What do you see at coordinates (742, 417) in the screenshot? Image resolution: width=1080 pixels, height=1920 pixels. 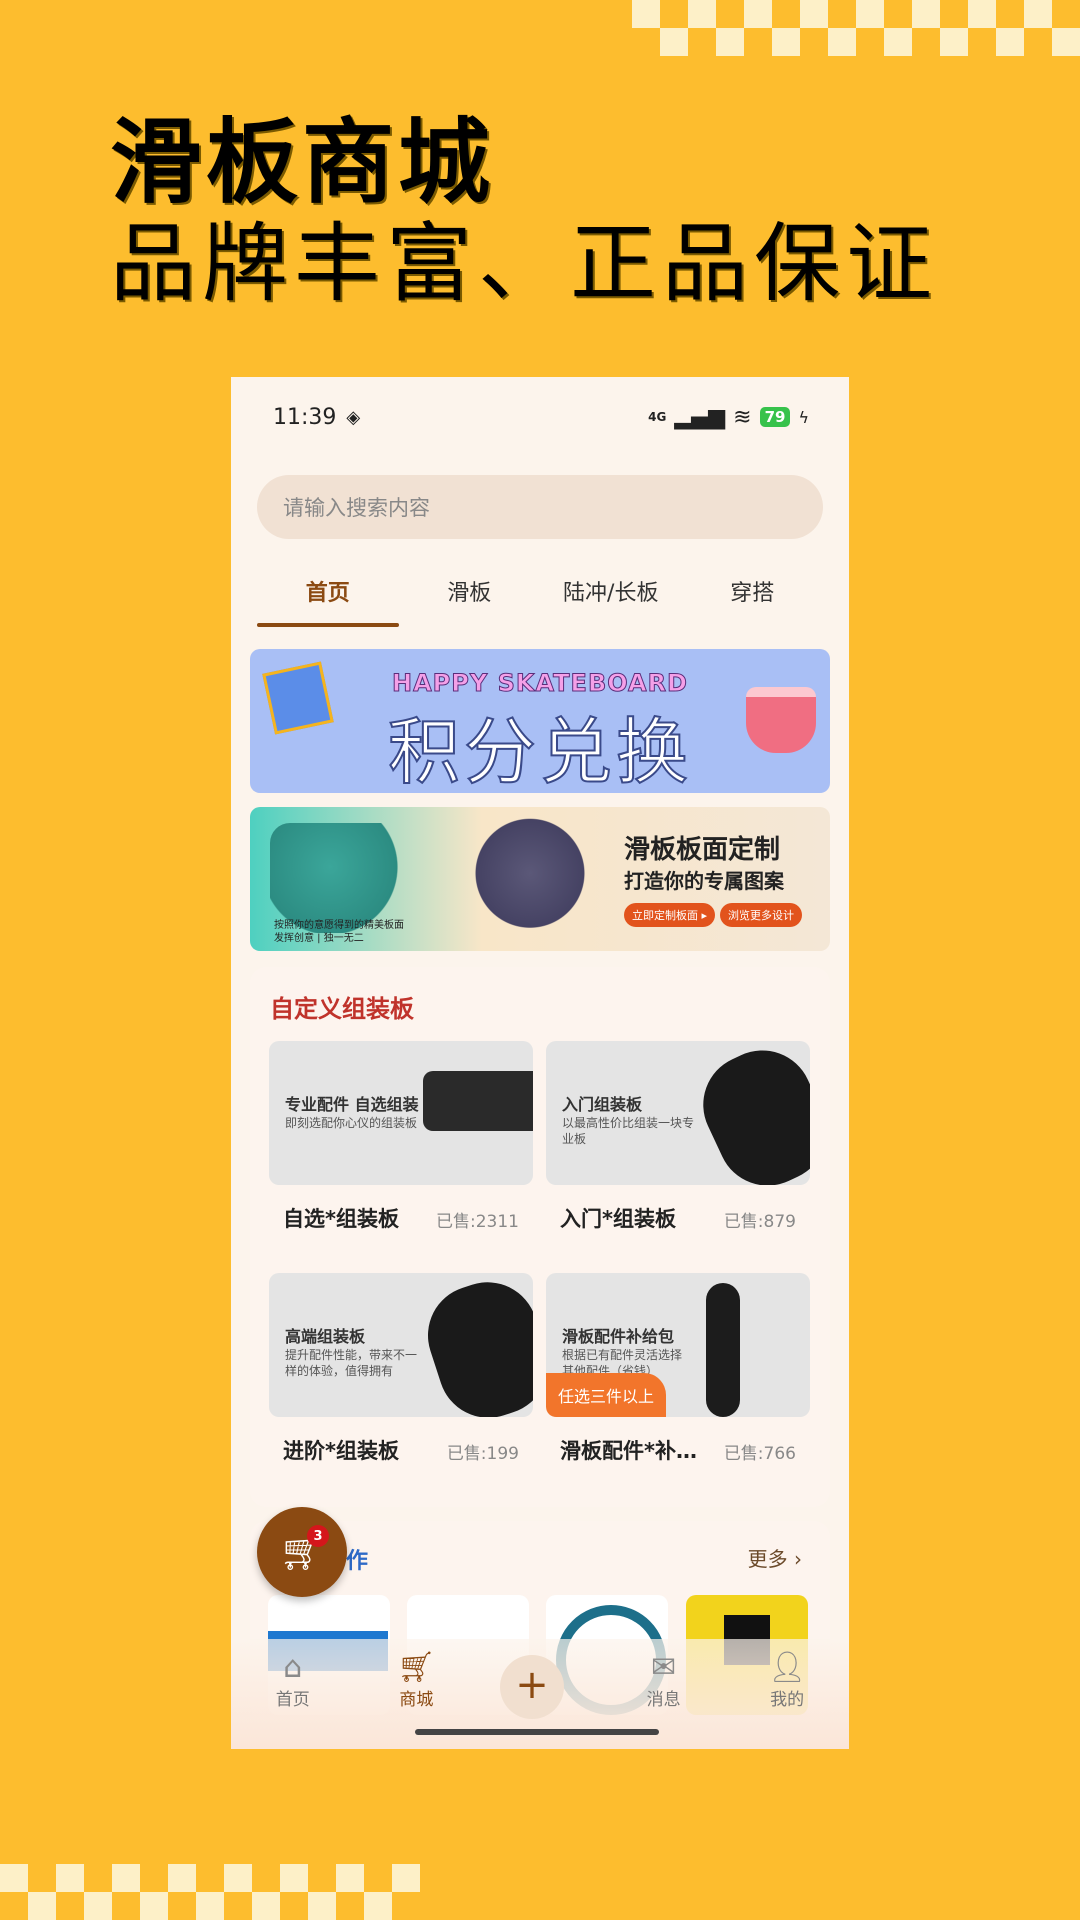 I see `wifi-icon: ≋` at bounding box center [742, 417].